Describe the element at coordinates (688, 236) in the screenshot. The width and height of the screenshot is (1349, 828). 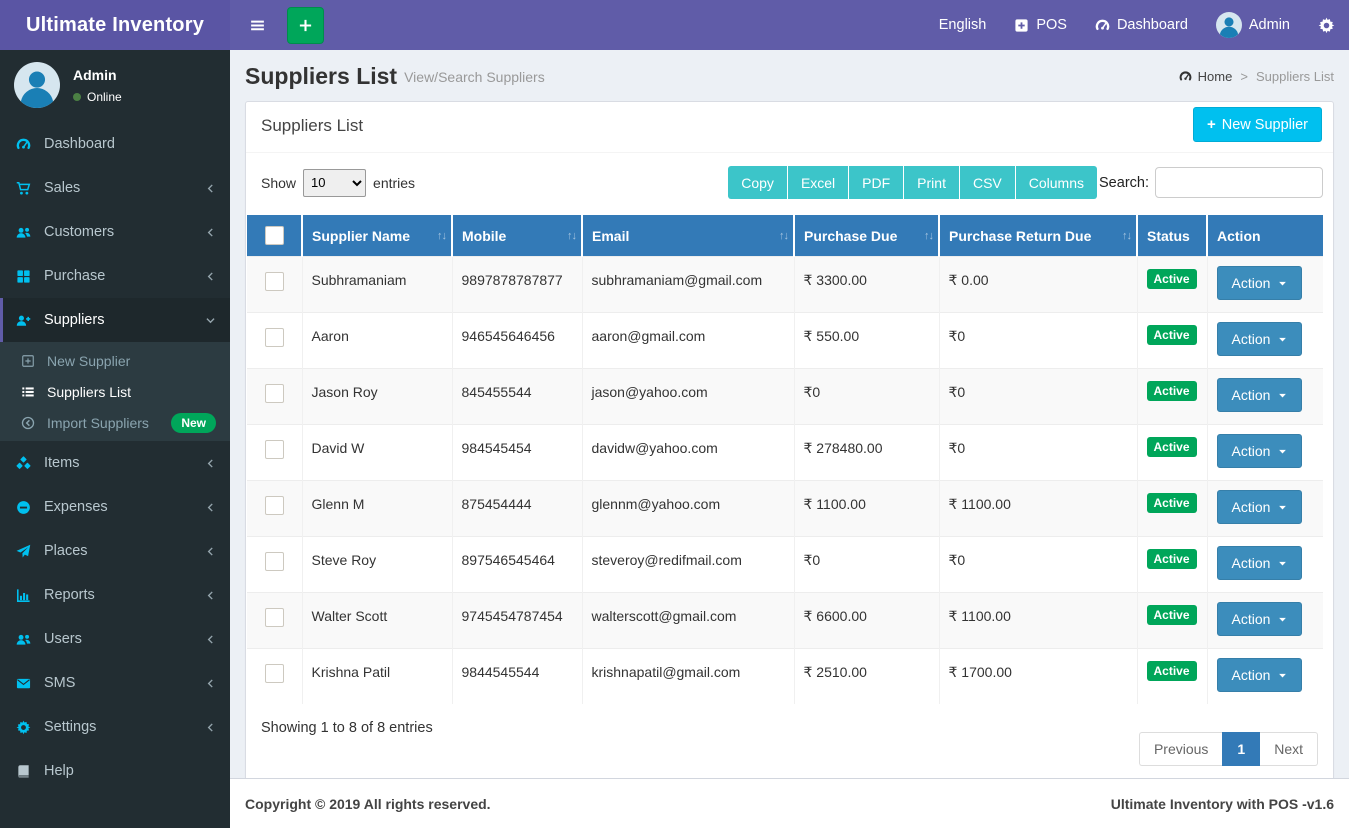
I see `column-header-email: Email ↑↓` at that location.